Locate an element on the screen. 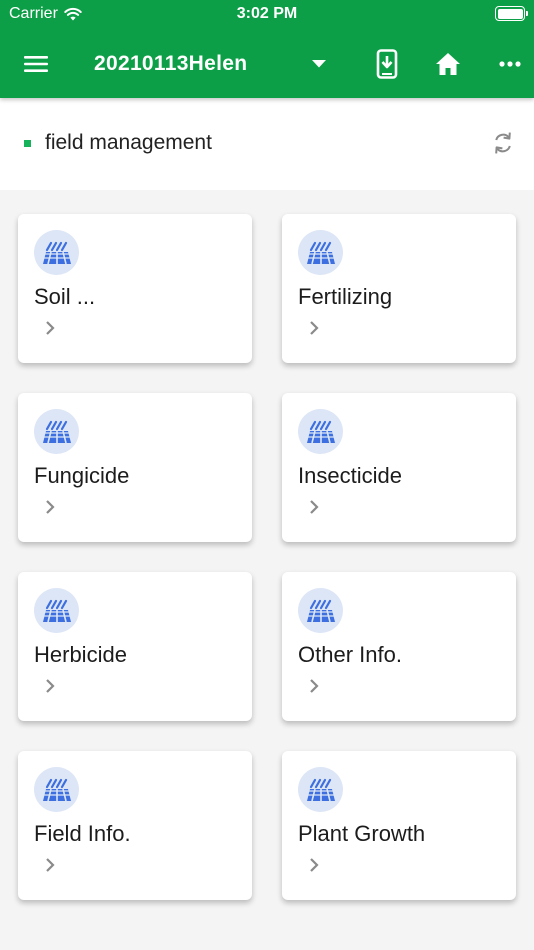 This screenshot has width=534, height=950. download-button is located at coordinates (387, 64).